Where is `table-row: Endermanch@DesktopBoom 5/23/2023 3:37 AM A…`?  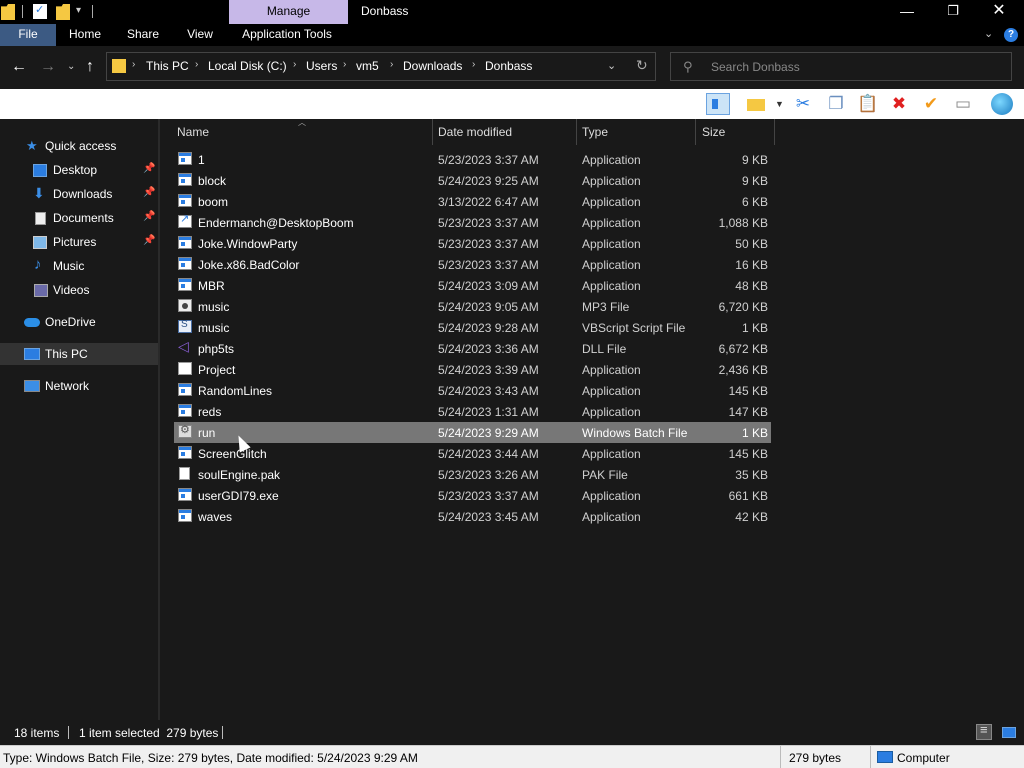 table-row: Endermanch@DesktopBoom 5/23/2023 3:37 AM A… is located at coordinates (472, 222).